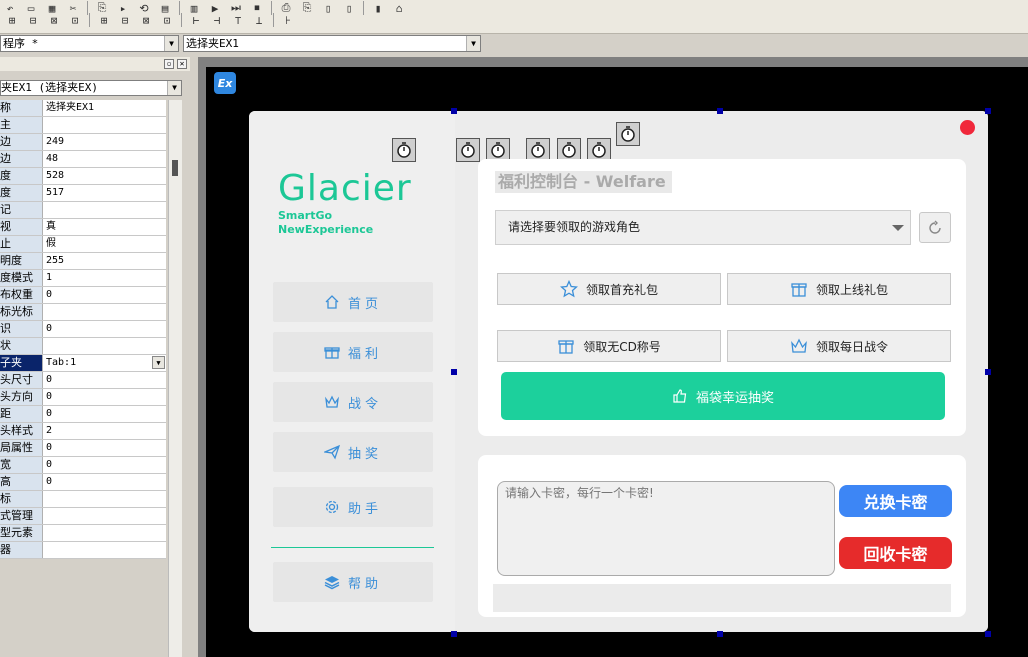  Describe the element at coordinates (609, 346) in the screenshot. I see `no-cd-title-button: 领取无CD称号` at that location.